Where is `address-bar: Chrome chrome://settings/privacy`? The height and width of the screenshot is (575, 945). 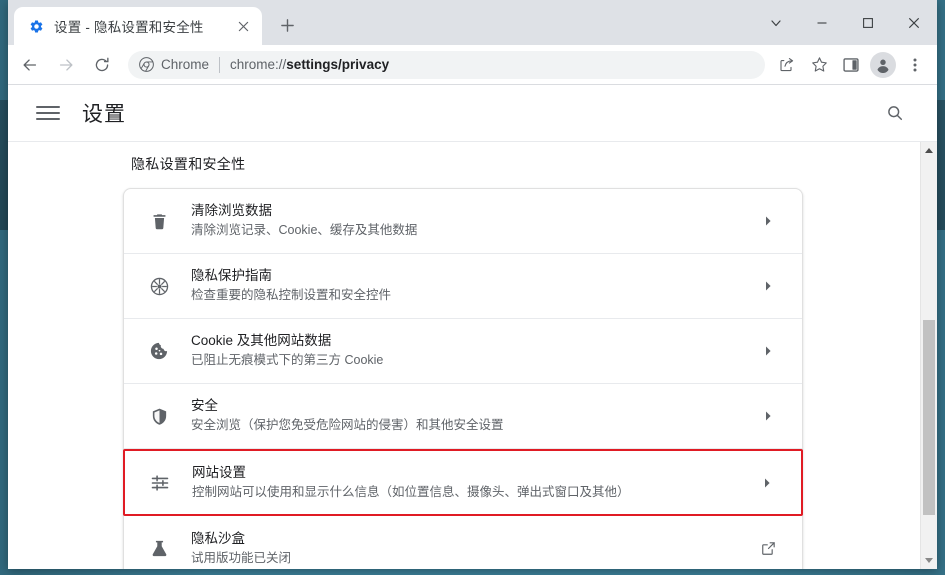
address-bar: Chrome chrome://settings/privacy is located at coordinates (446, 64).